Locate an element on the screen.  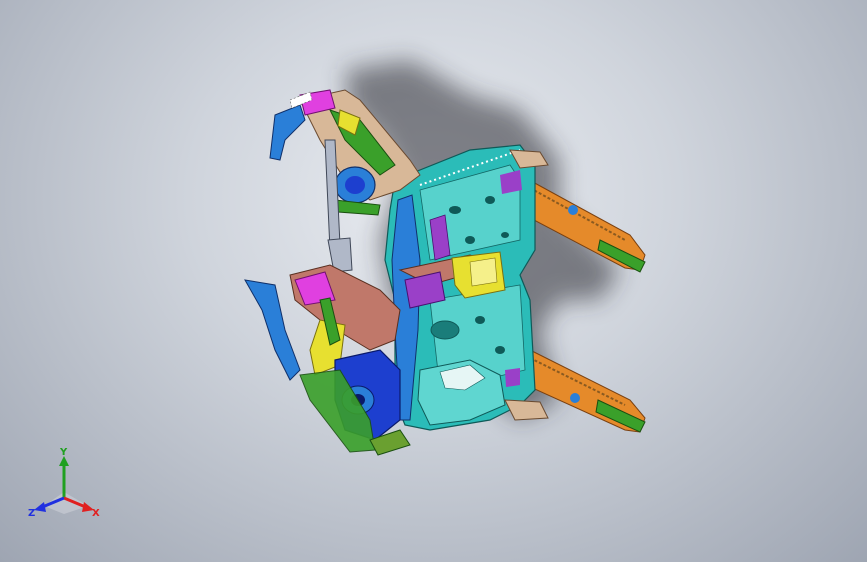
z-axis-label: Z is located at coordinates (31, 513).